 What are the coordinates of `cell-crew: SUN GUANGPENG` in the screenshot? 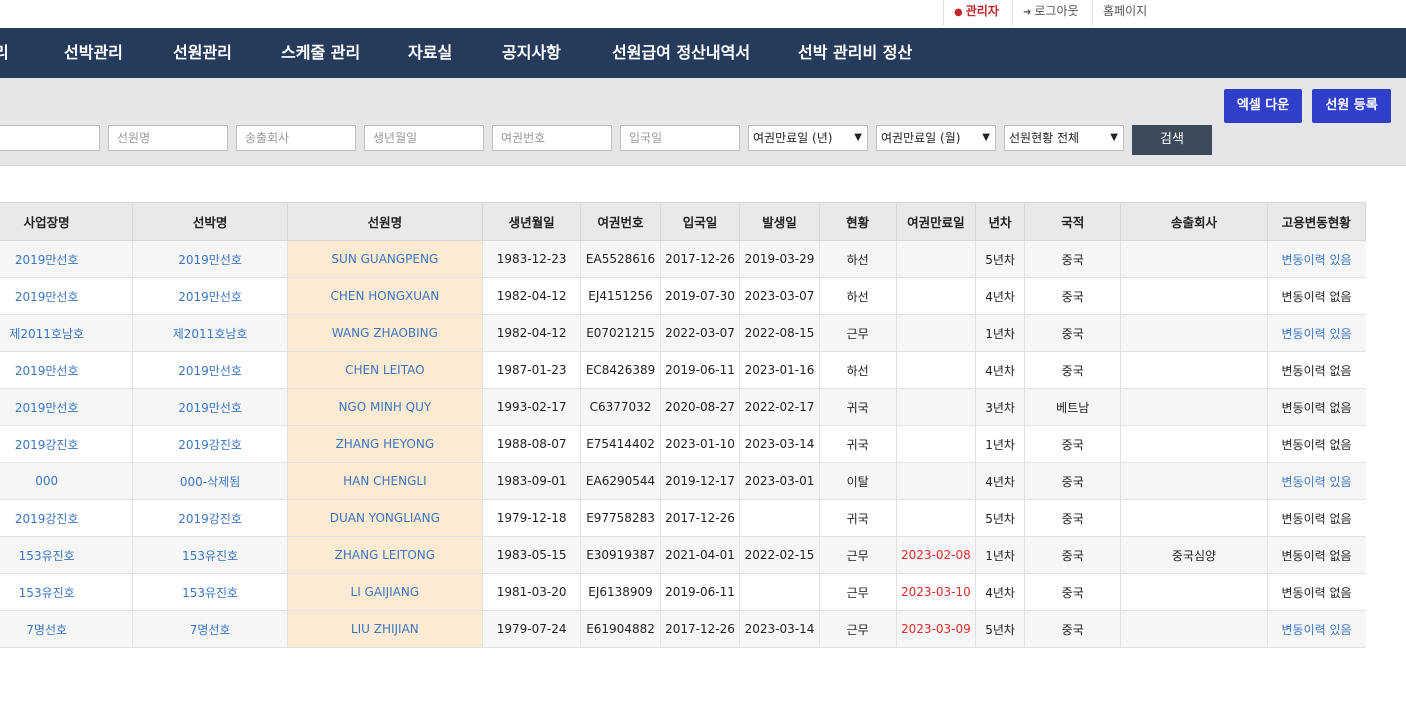 It's located at (384, 259).